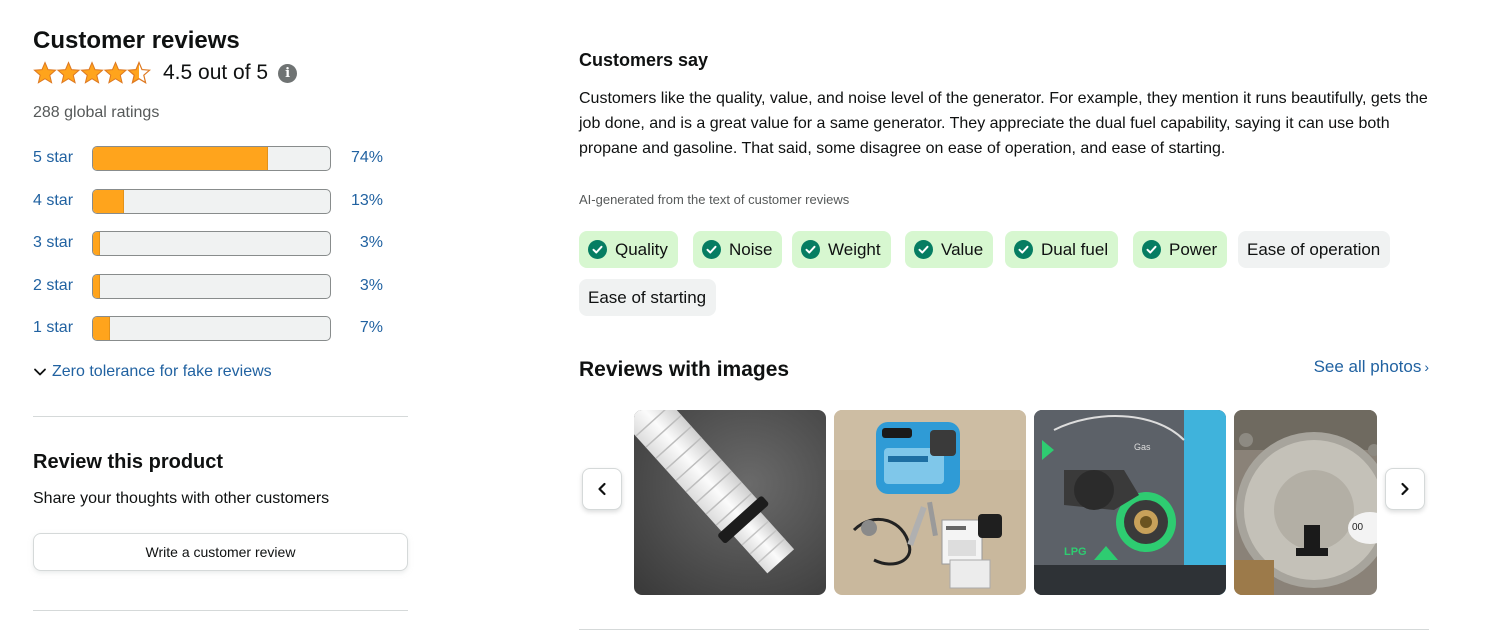 The height and width of the screenshot is (638, 1503). I want to click on histogram-row-1-star: 1 star 7%, so click(213, 328).